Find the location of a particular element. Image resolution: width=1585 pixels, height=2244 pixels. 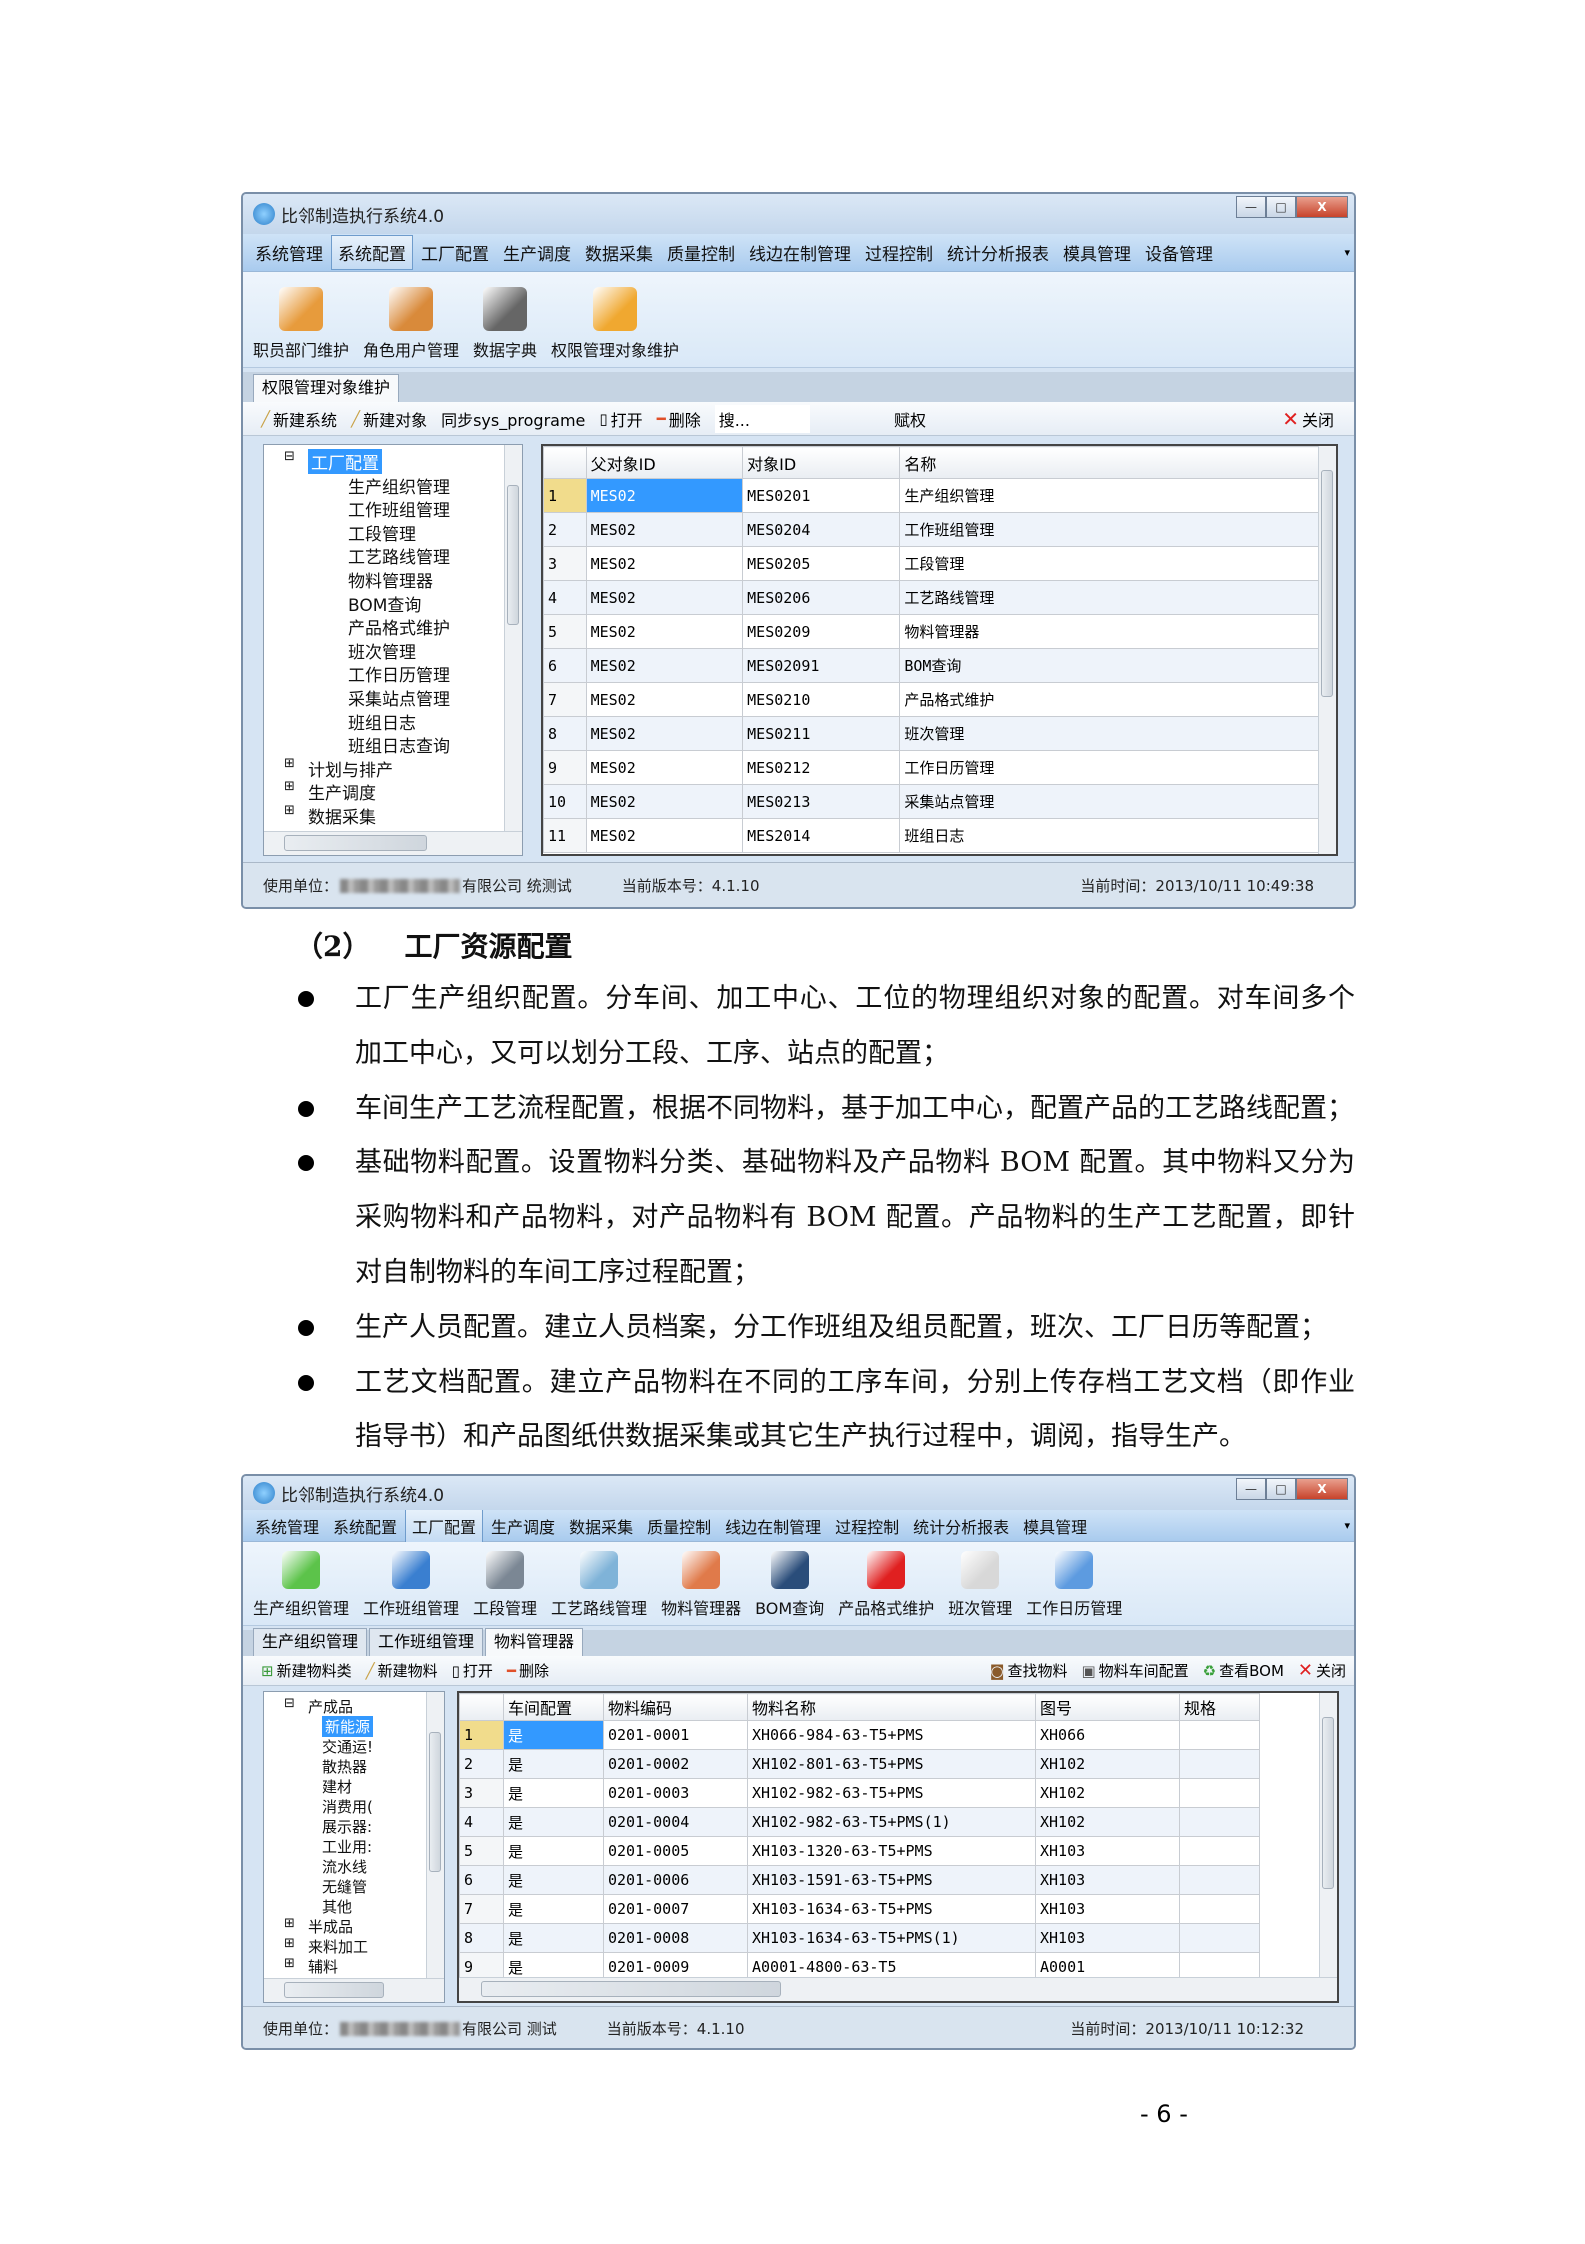

table-row: 3 是 0201-0003 XH102-982-63-T5+PMS XH102 is located at coordinates (859, 1793).